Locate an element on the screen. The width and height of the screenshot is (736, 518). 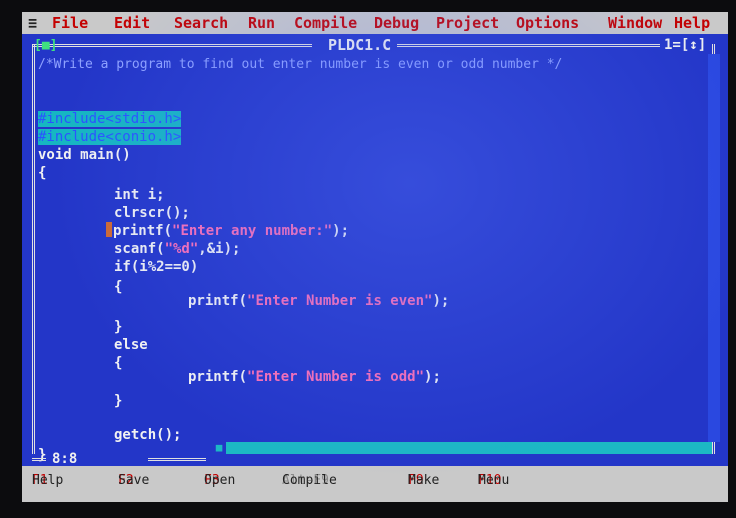
menu-item-edit: Edit is located at coordinates (132, 23).